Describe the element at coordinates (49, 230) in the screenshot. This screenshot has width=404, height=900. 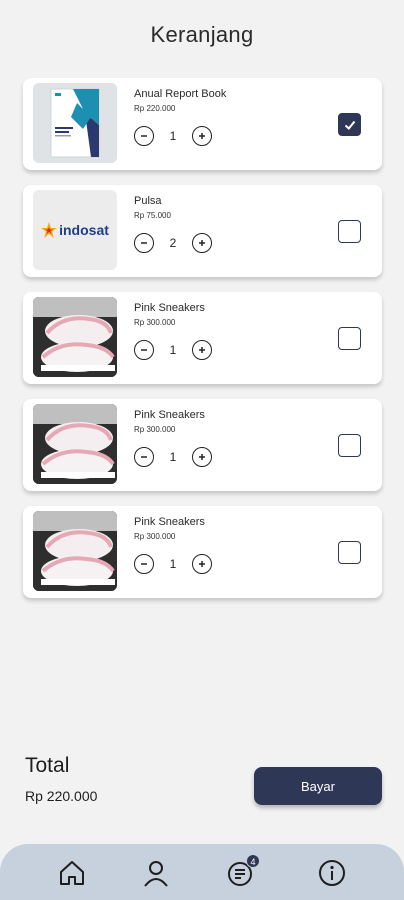
I see `indosat-star-icon` at that location.